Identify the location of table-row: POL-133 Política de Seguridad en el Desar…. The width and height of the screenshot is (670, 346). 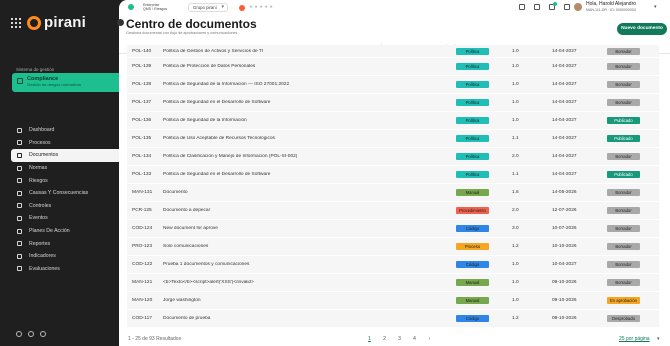
(393, 175).